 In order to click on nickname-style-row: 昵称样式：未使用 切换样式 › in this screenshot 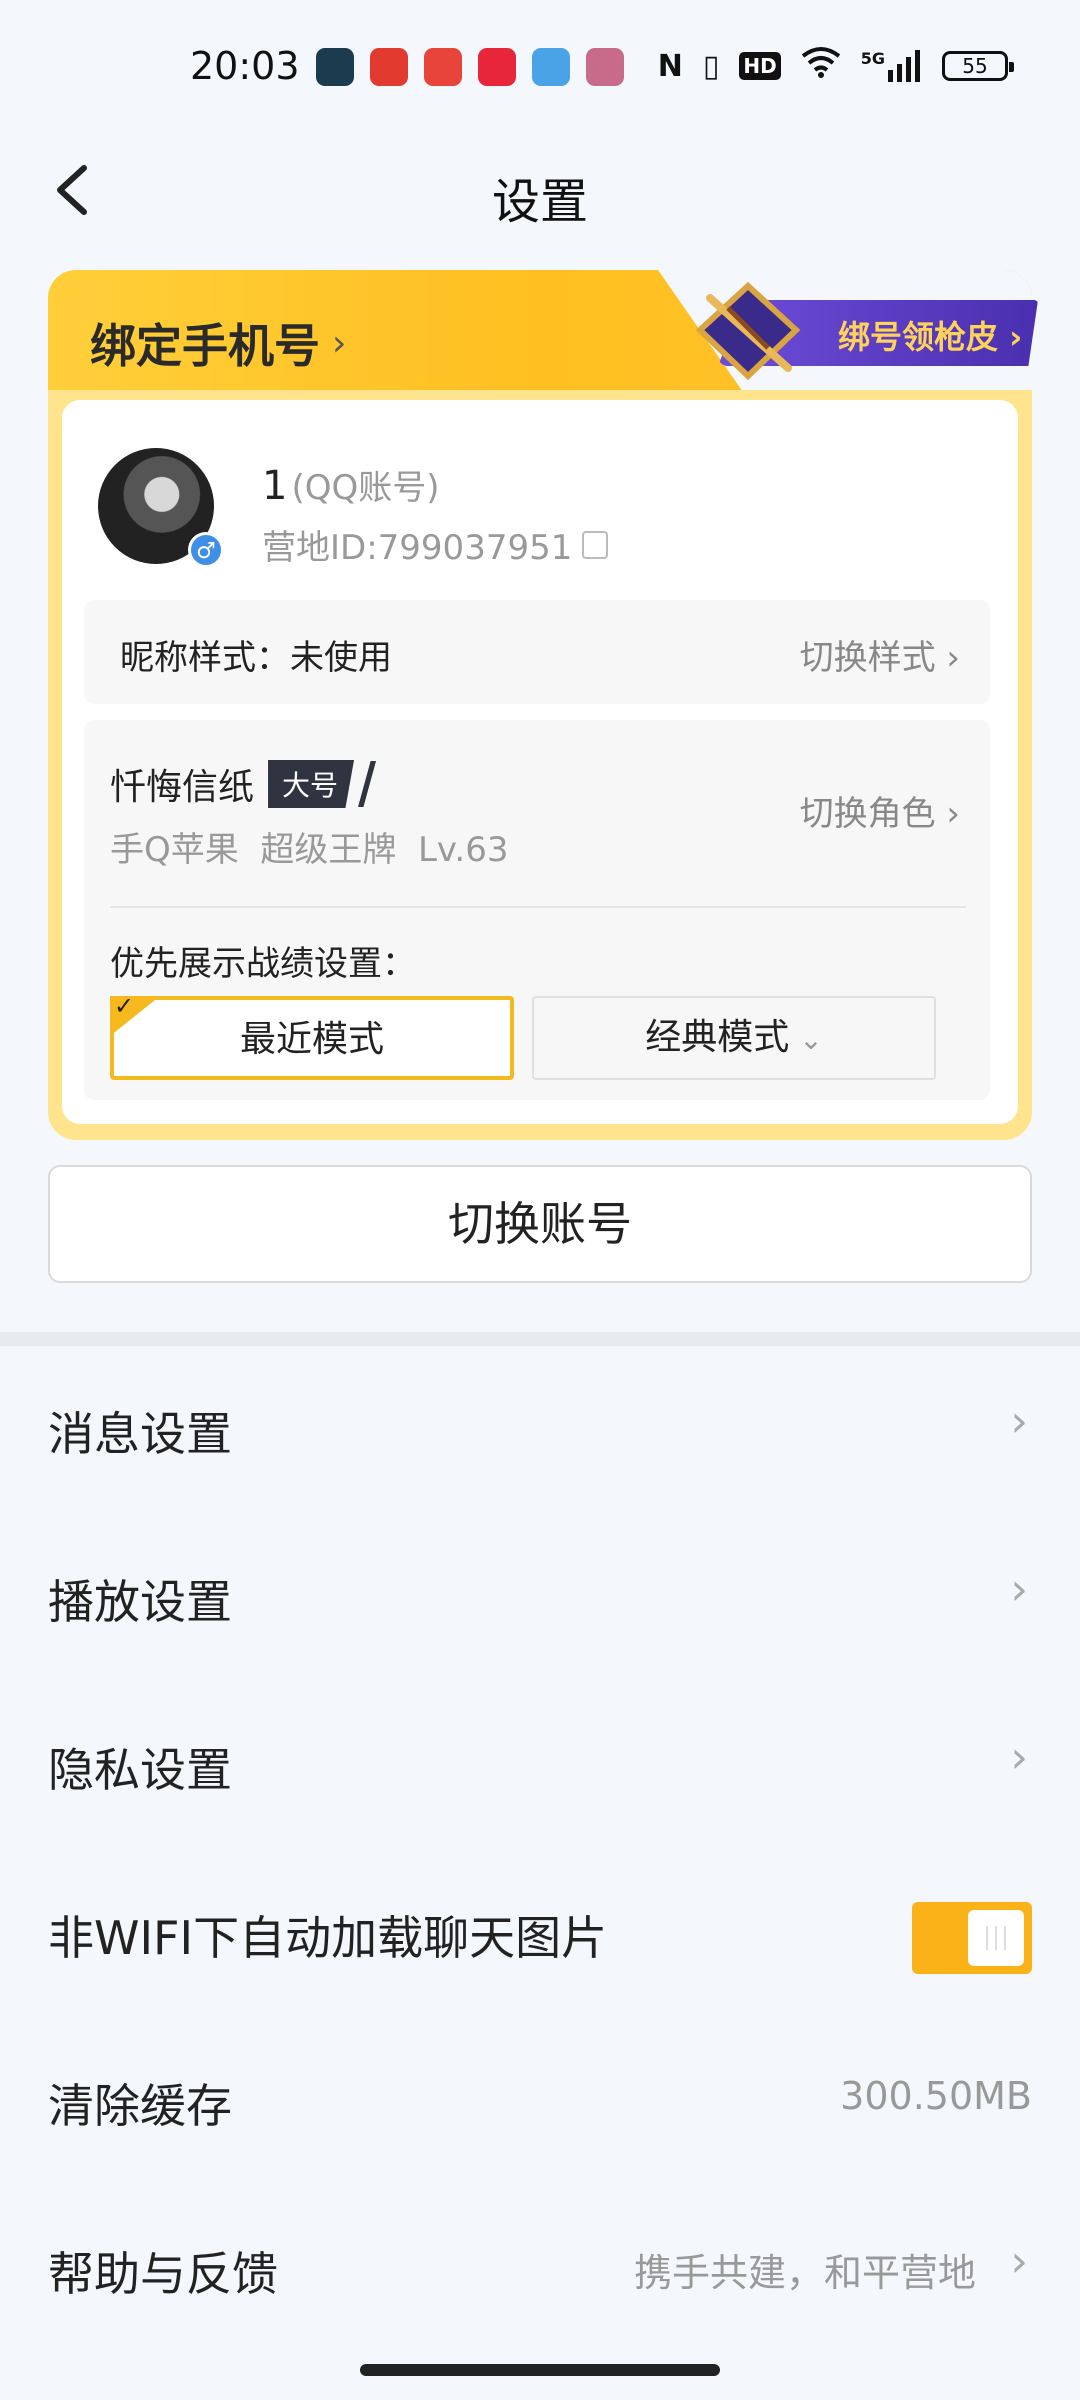, I will do `click(537, 652)`.